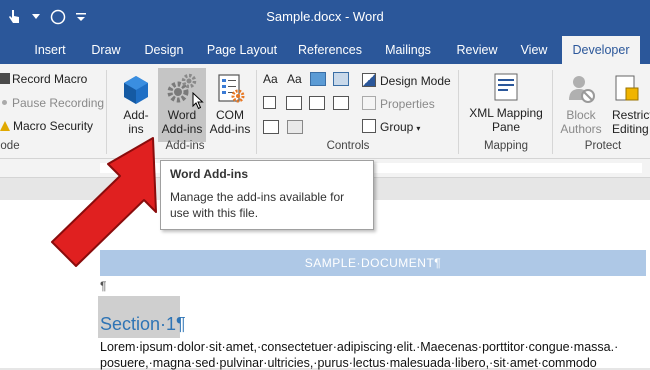  I want to click on checkbox-control-icon, so click(269, 102).